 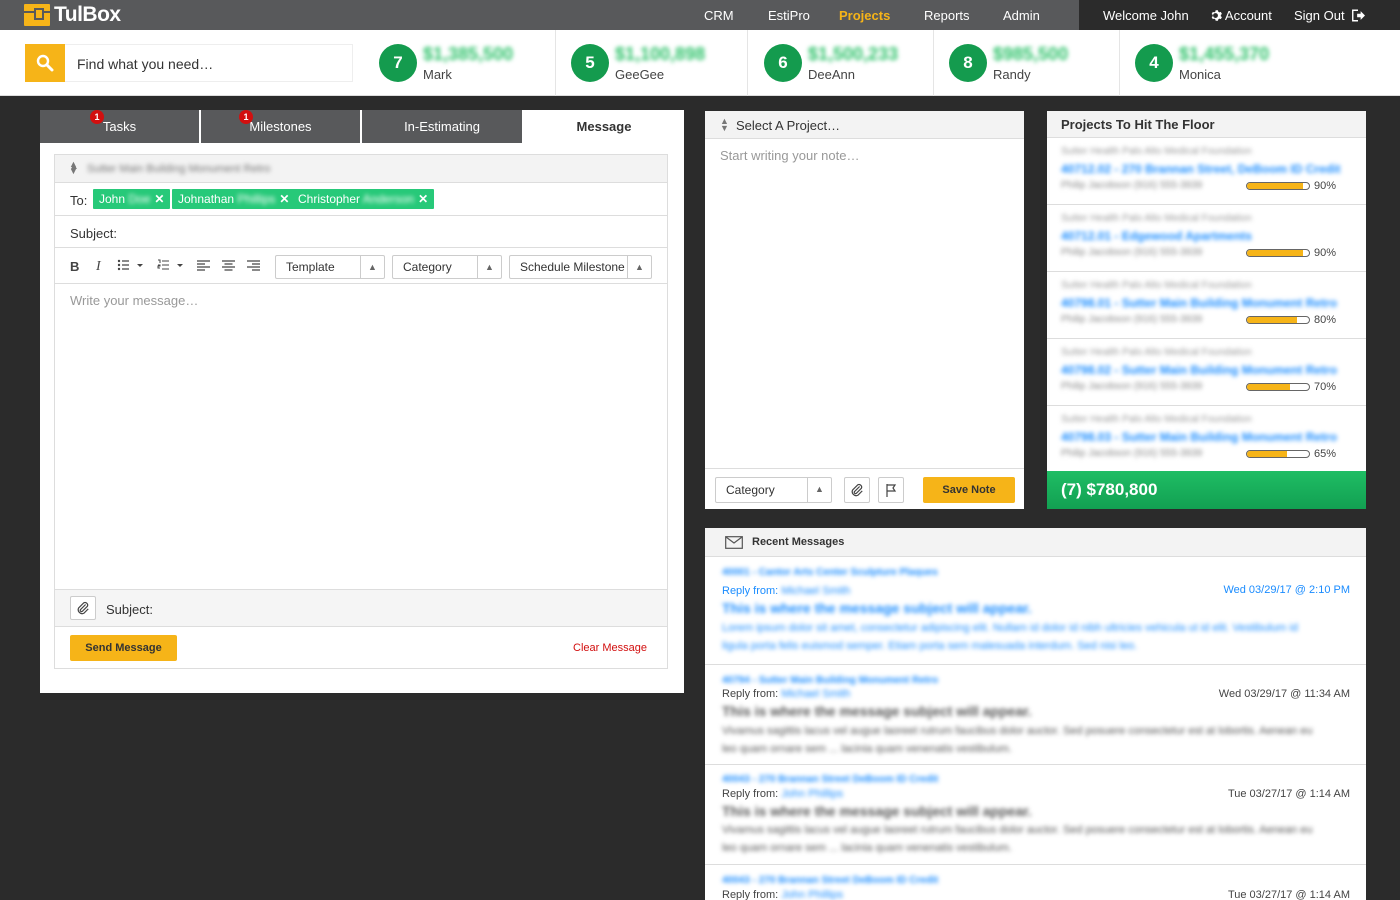 I want to click on nav-item-projects: Projects, so click(x=864, y=15).